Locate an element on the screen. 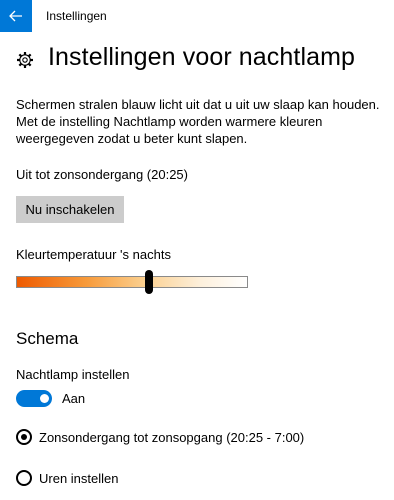 This screenshot has height=500, width=394. toggle-state-label: Aan is located at coordinates (74, 398).